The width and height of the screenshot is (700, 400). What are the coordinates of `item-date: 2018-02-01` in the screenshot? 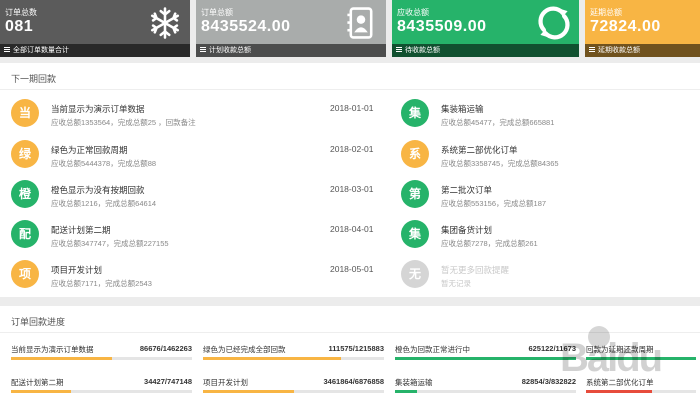 It's located at (352, 149).